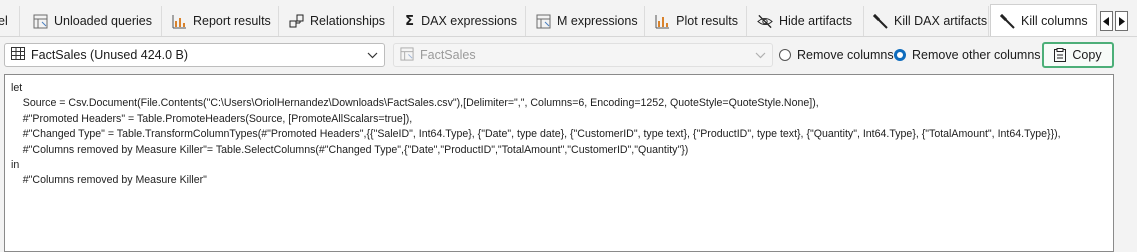 The image size is (1137, 252). I want to click on copy-button: Copy, so click(1078, 55).